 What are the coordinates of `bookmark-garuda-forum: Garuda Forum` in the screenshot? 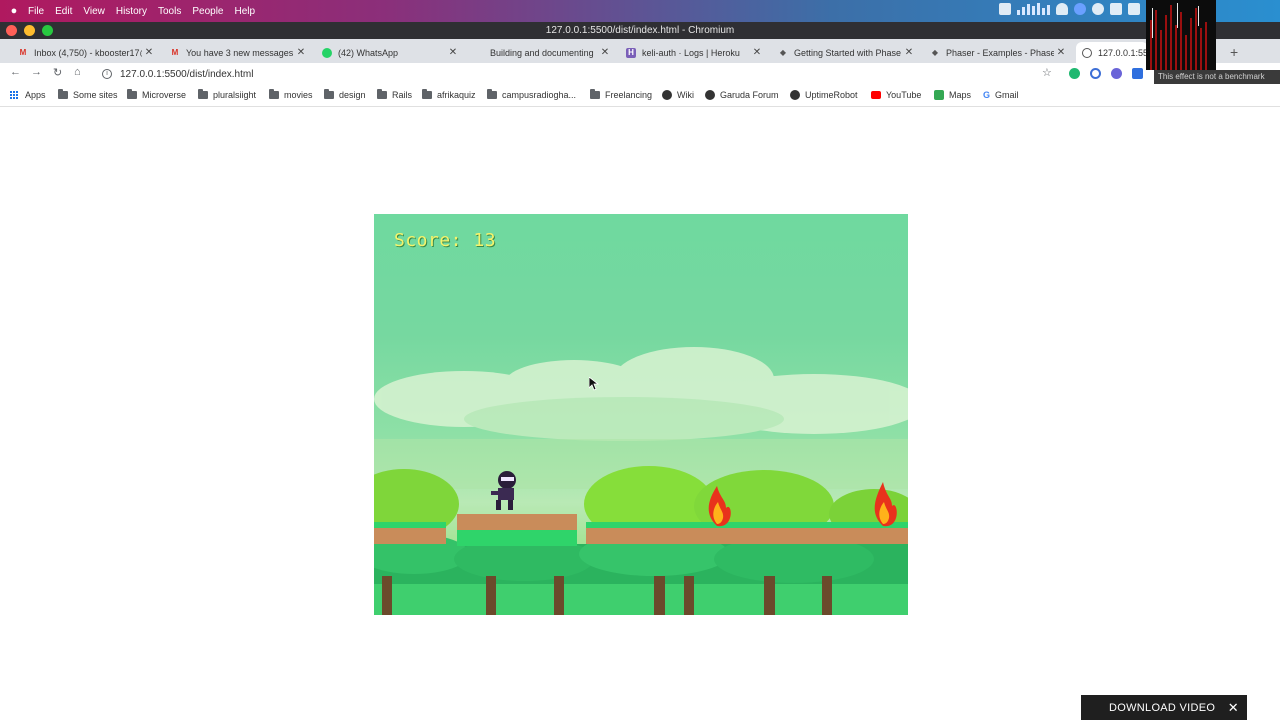 It's located at (742, 95).